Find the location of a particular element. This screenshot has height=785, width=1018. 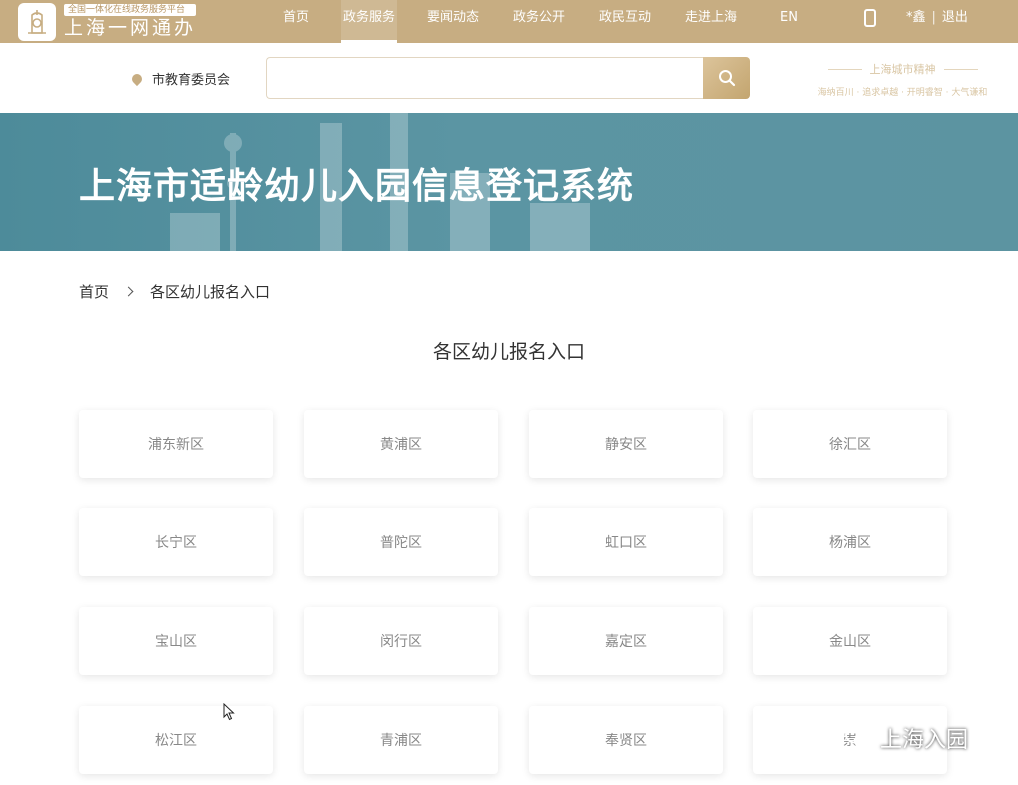

nav-english: EN is located at coordinates (789, 21).